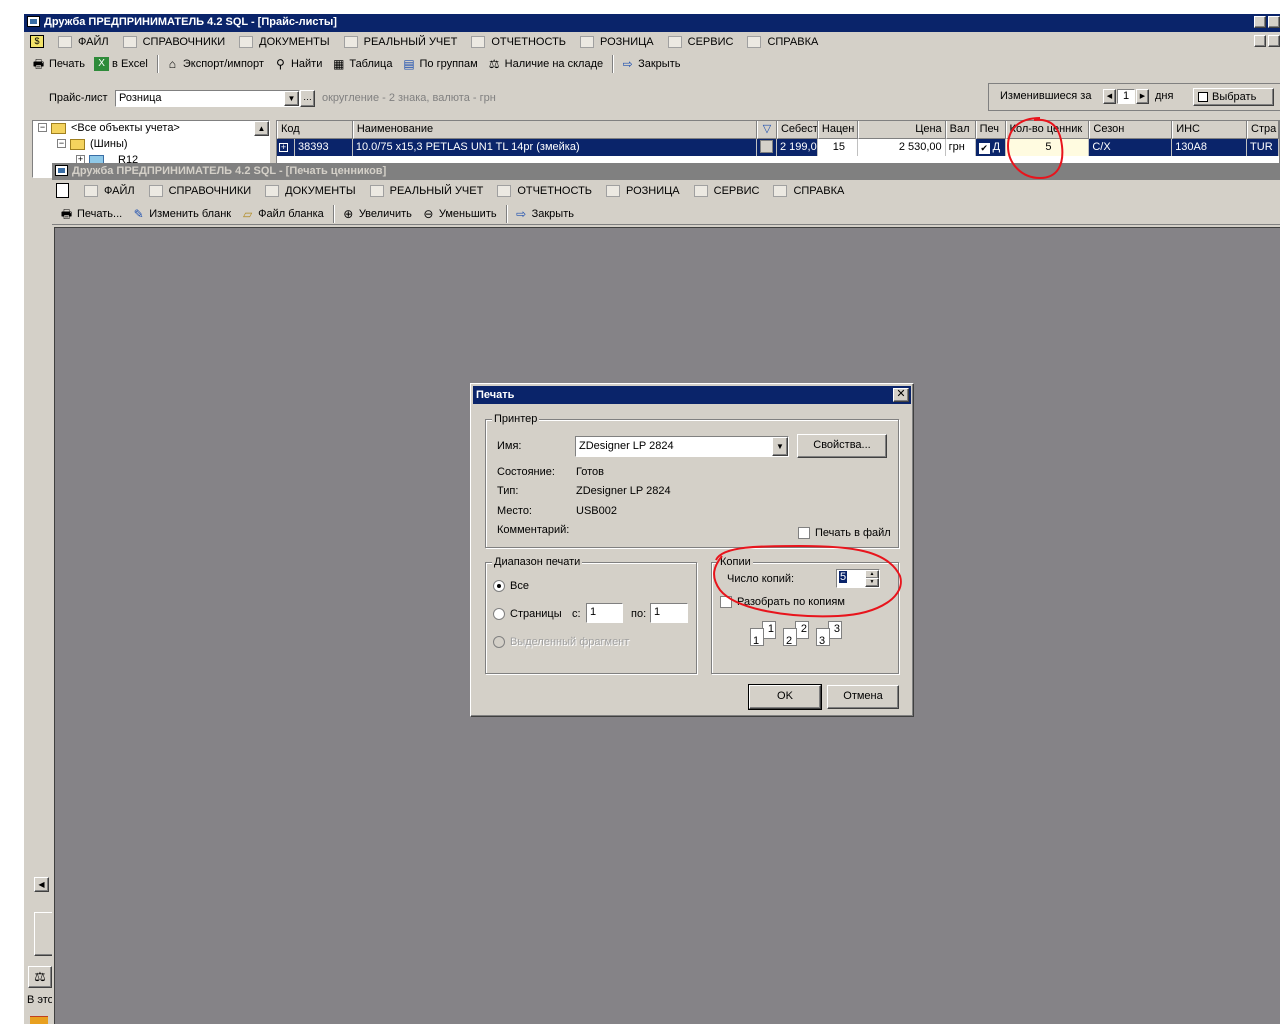 The width and height of the screenshot is (1280, 1024). What do you see at coordinates (207, 98) in the screenshot?
I see `pricelist-select: Розница ▼` at bounding box center [207, 98].